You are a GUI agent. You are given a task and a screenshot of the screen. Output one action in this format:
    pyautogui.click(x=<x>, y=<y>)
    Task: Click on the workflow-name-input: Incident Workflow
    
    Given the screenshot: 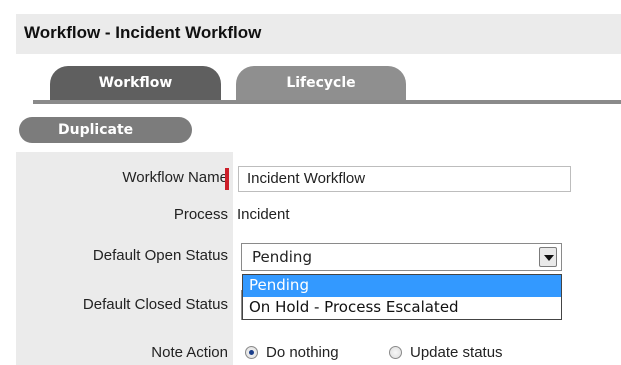 What is the action you would take?
    pyautogui.click(x=404, y=179)
    